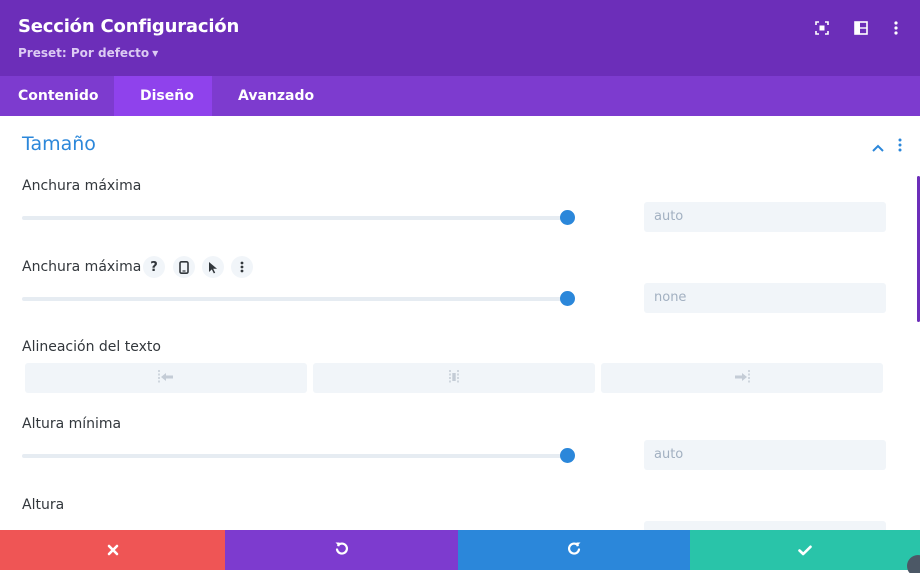 Image resolution: width=920 pixels, height=573 pixels. I want to click on max-width-label-2: Anchura máxima, so click(82, 267).